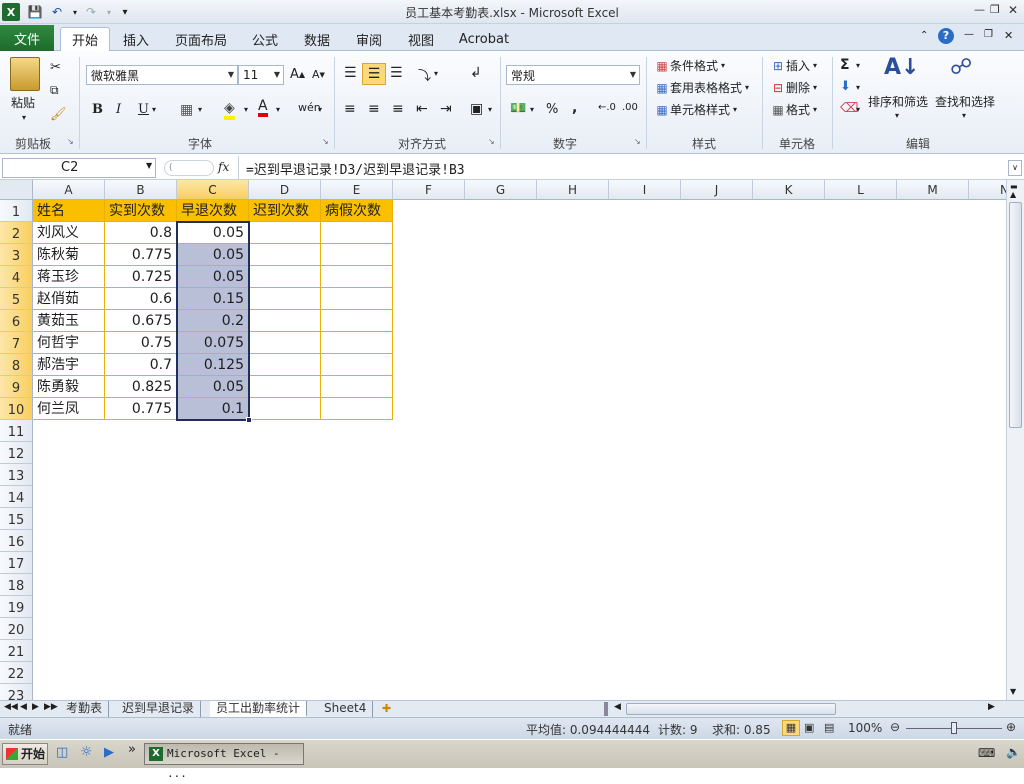  What do you see at coordinates (979, 9) in the screenshot?
I see `minimize-icon: —` at bounding box center [979, 9].